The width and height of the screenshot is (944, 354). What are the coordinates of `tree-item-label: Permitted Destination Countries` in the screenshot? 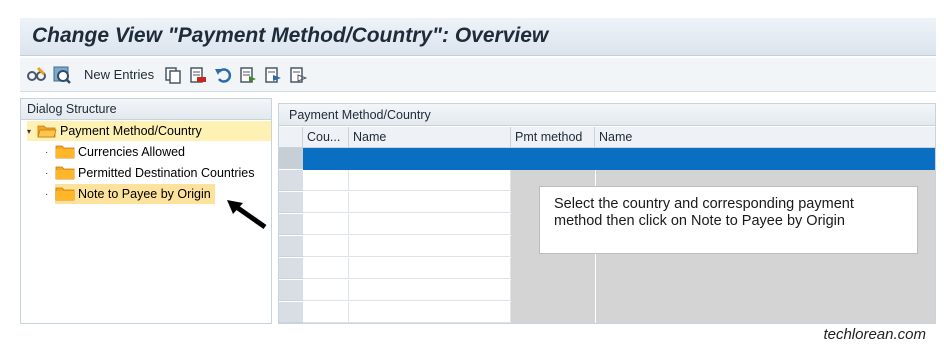 It's located at (166, 173).